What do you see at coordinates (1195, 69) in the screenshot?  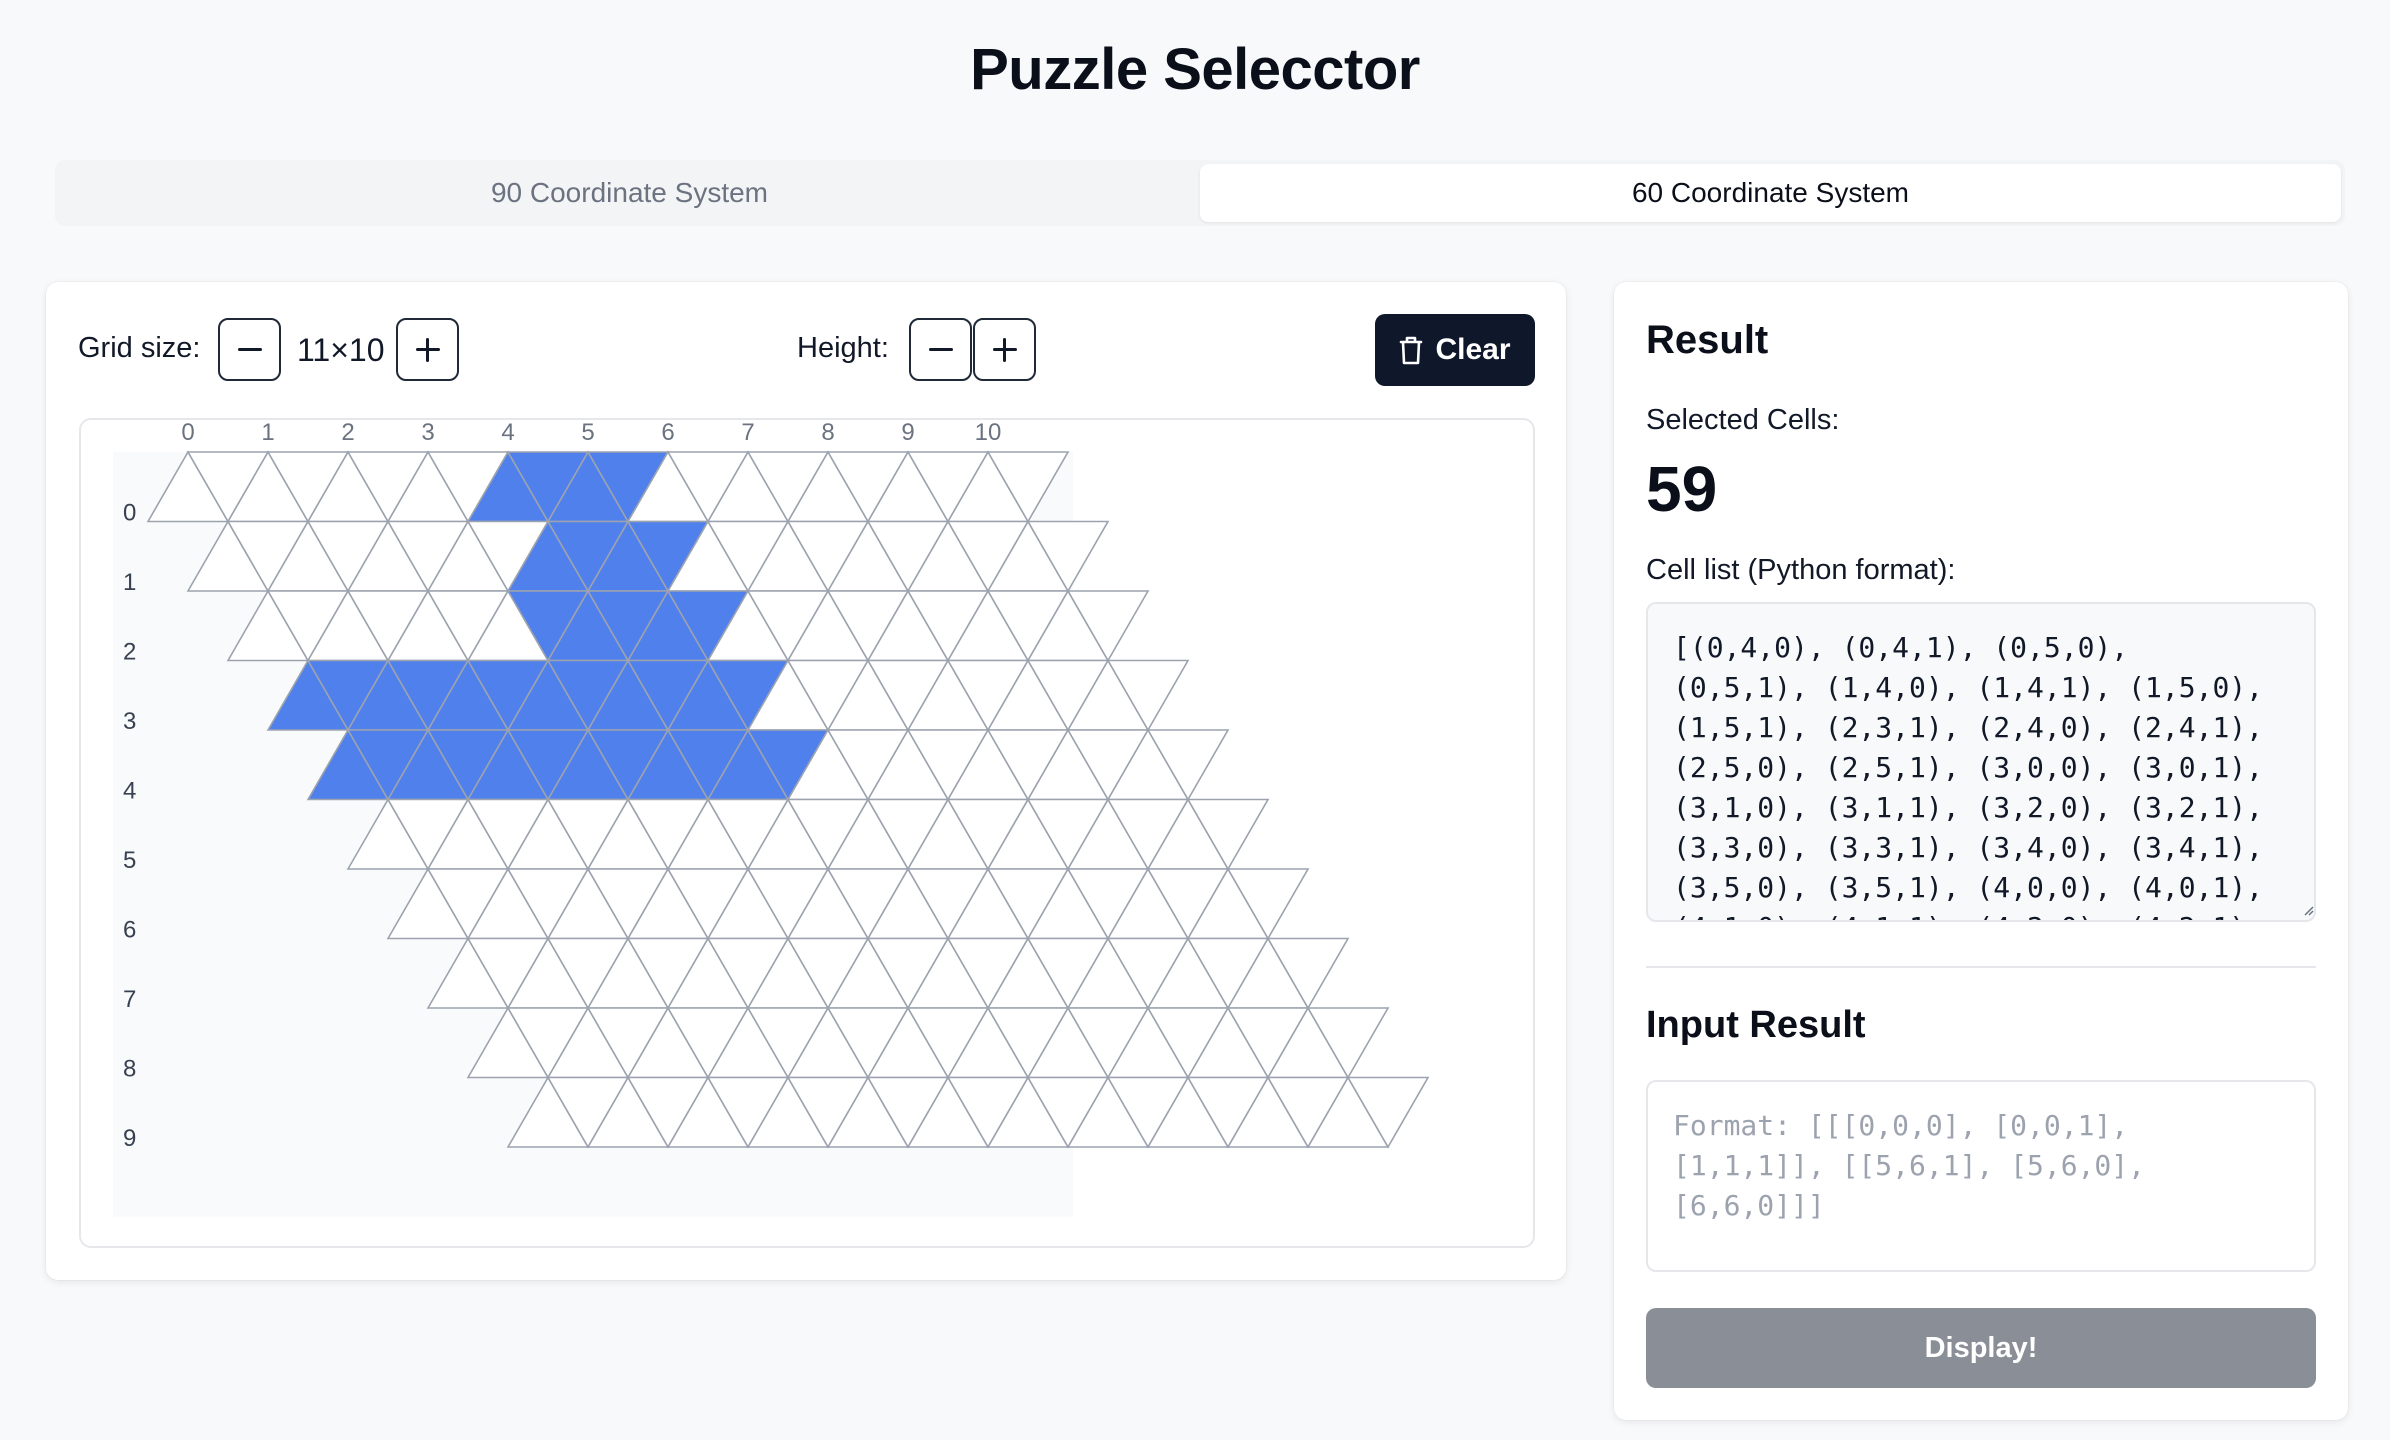 I see `page-title: Puzzle Selecctor` at bounding box center [1195, 69].